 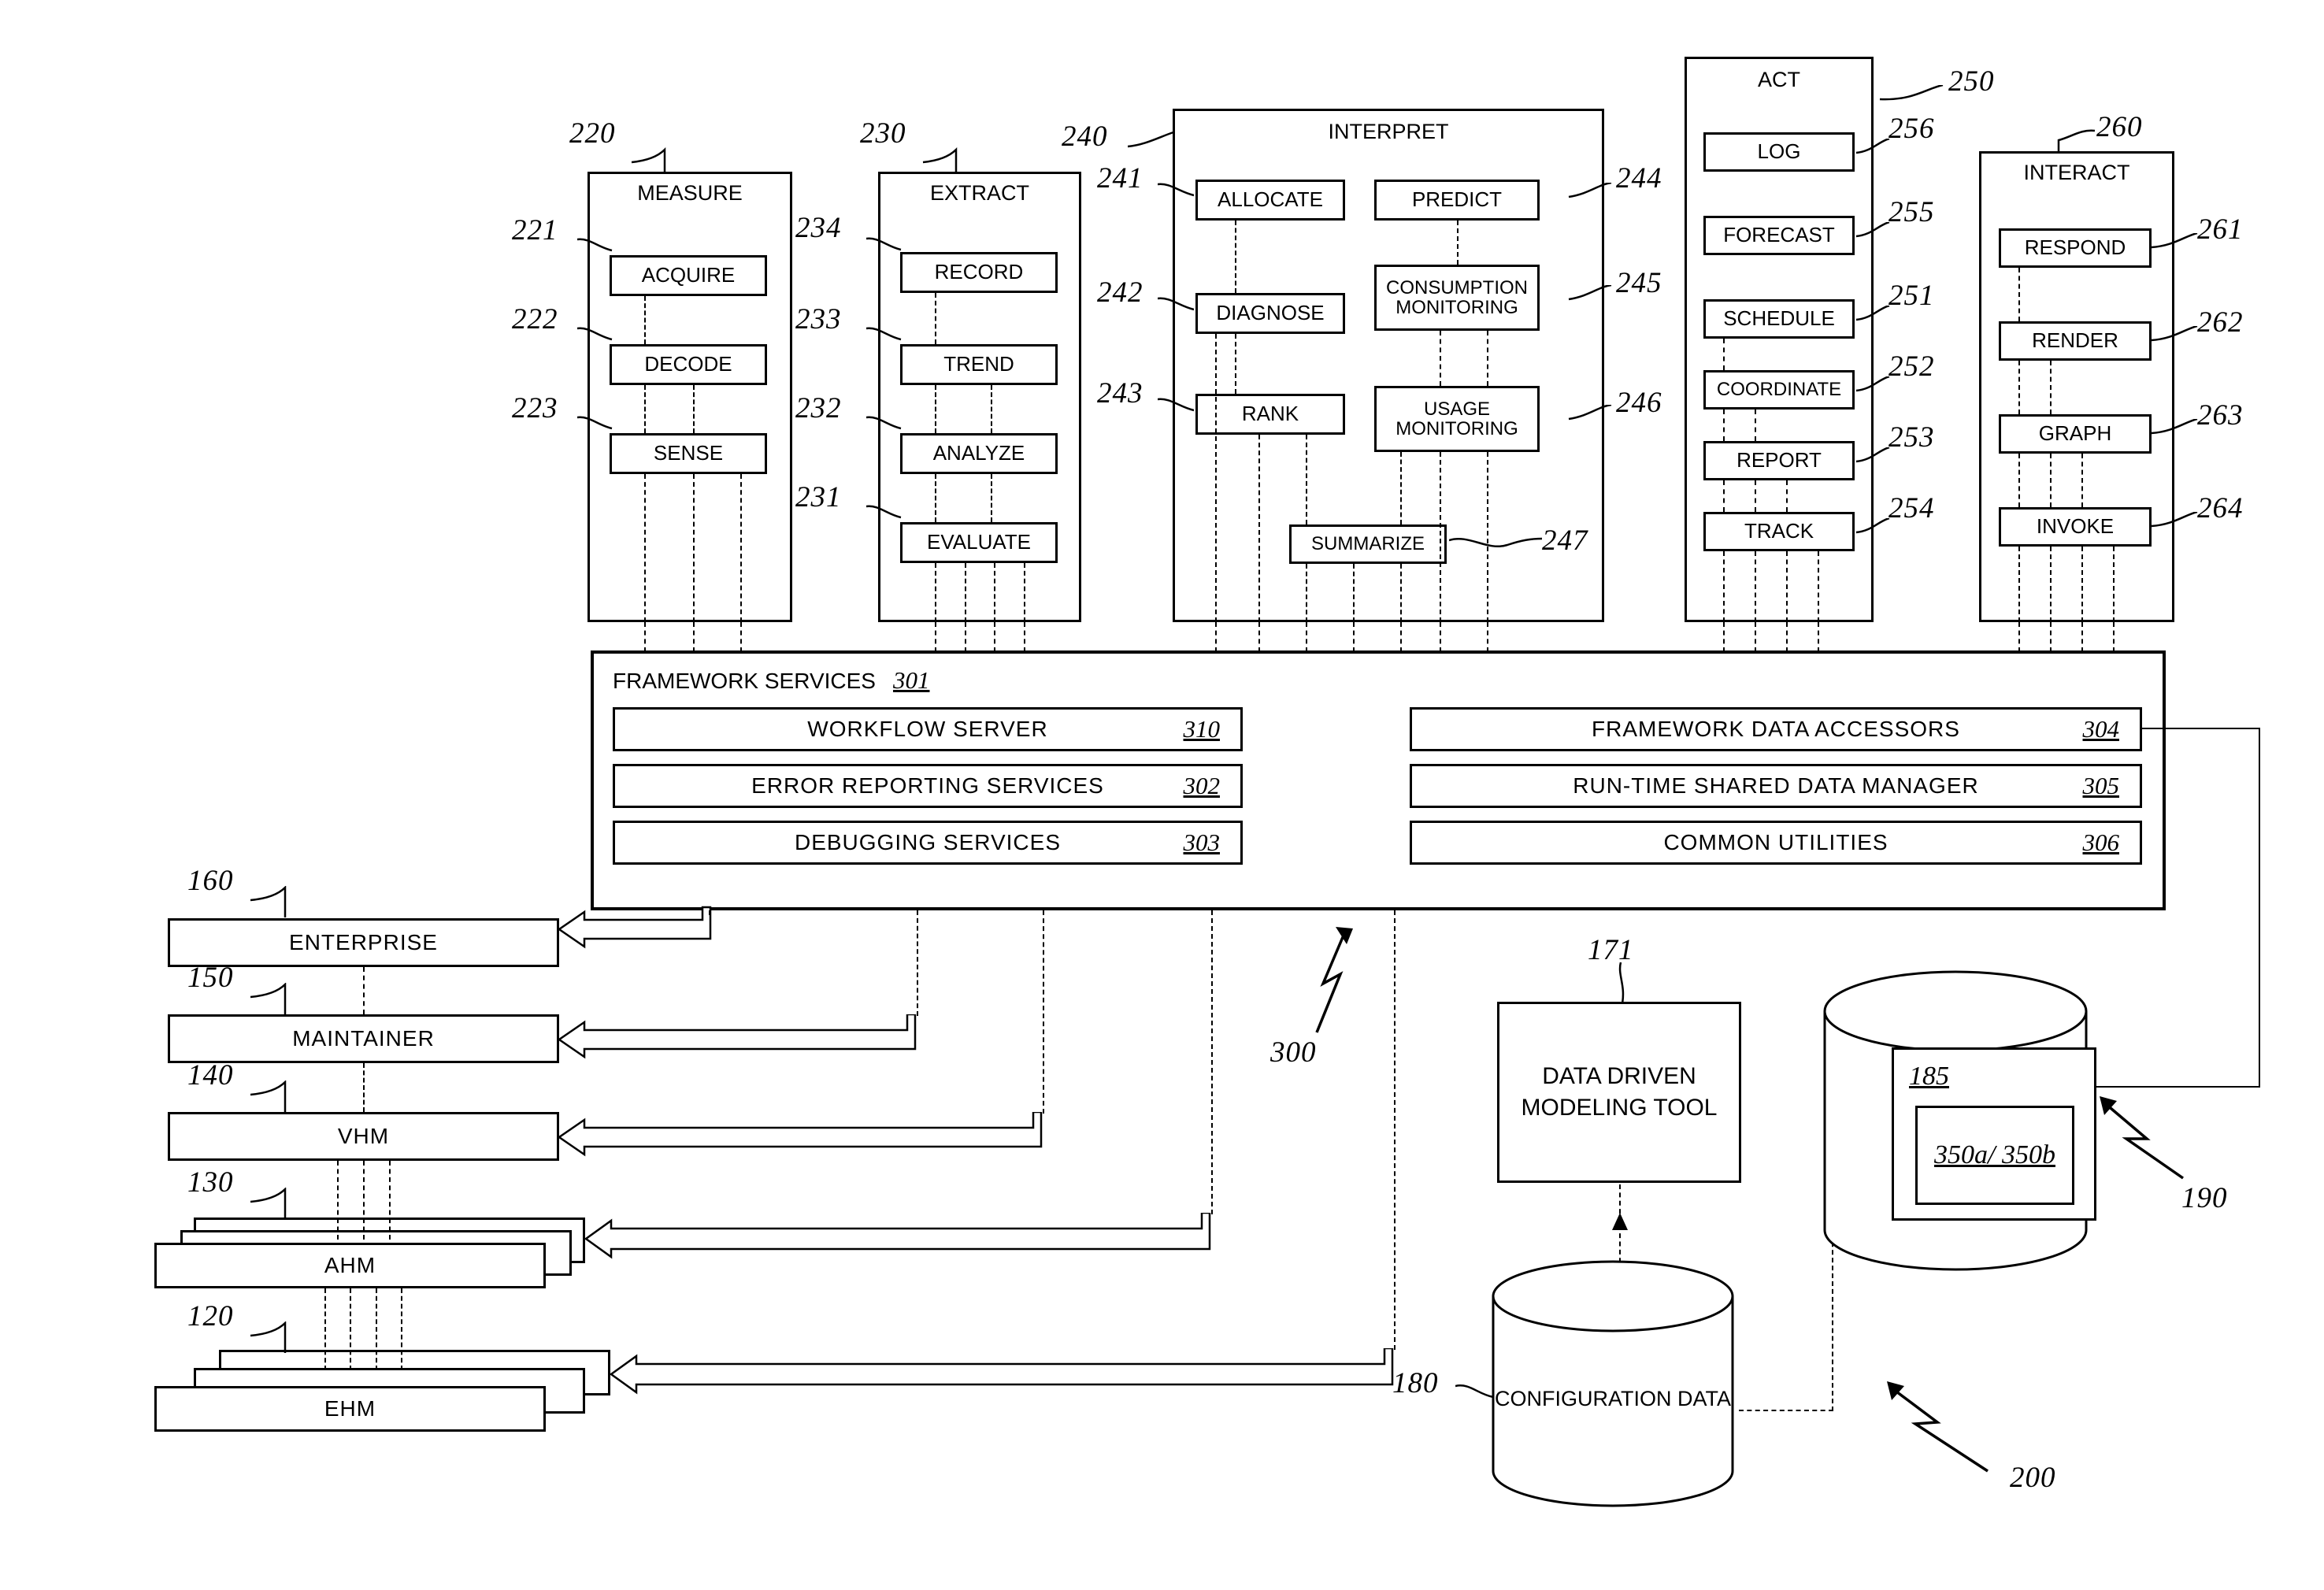 I want to click on ref-231: 231, so click(x=818, y=497).